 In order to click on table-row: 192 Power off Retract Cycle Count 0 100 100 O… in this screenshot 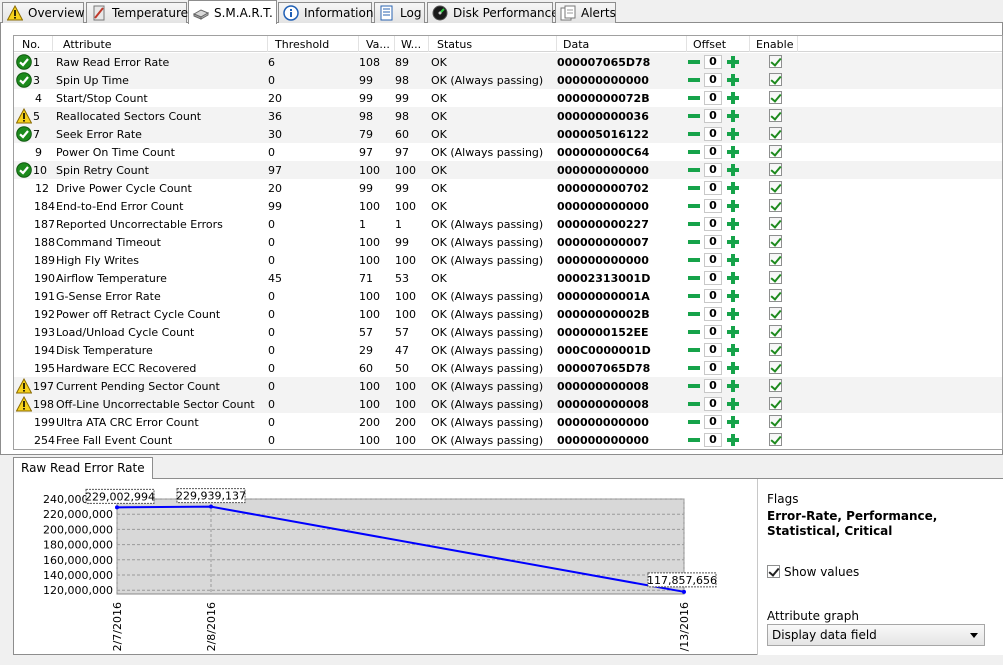, I will do `click(508, 314)`.